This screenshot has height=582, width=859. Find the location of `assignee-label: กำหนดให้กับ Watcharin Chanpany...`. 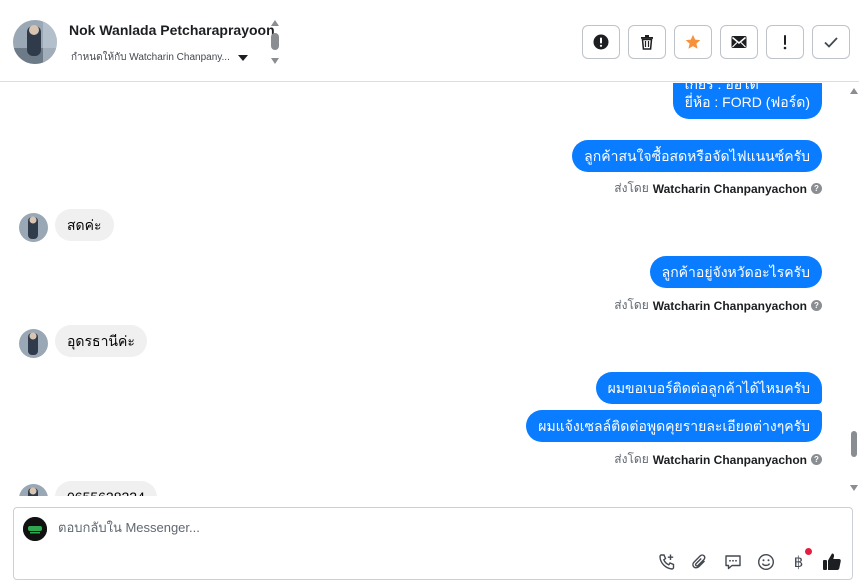

assignee-label: กำหนดให้กับ Watcharin Chanpany... is located at coordinates (150, 57).